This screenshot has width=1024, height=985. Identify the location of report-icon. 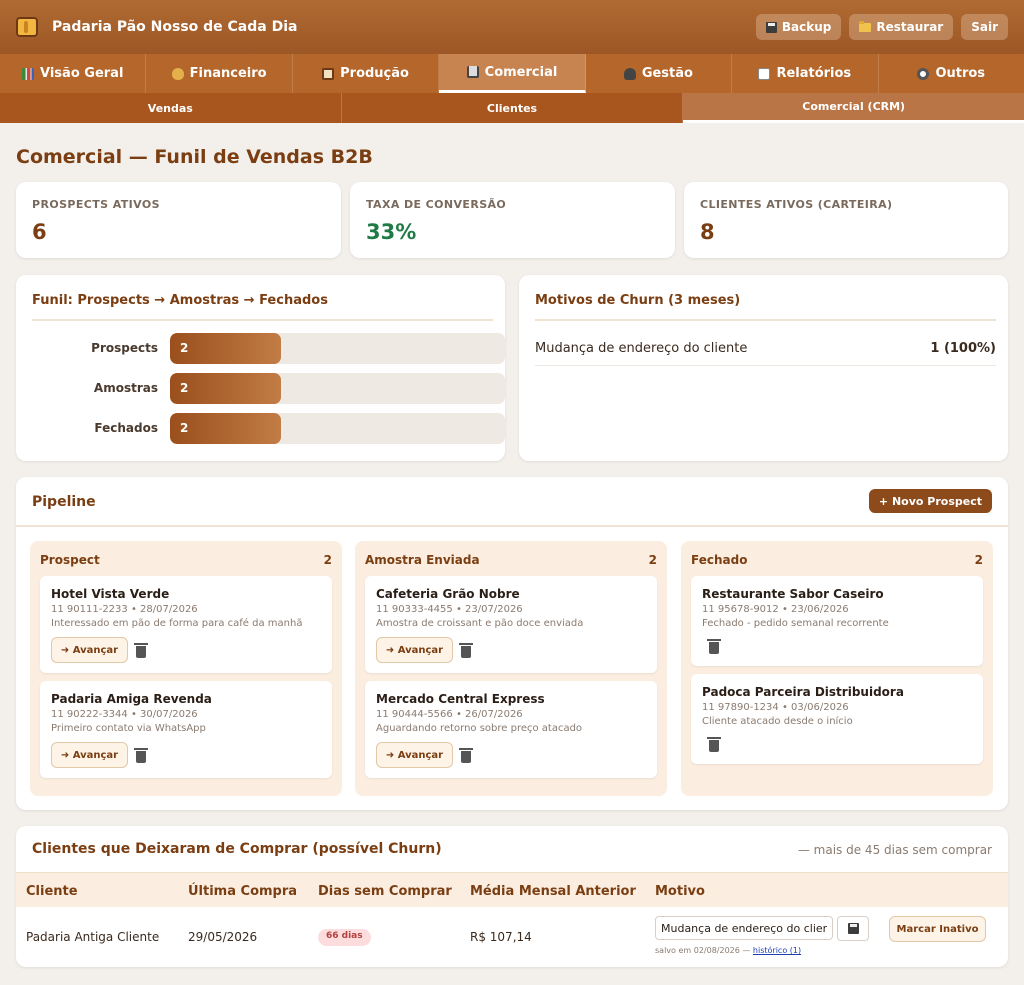
(764, 73).